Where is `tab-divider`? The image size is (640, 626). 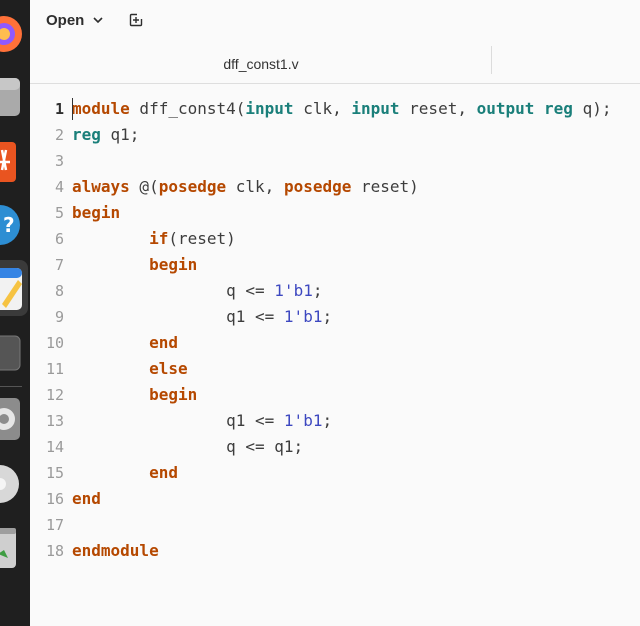
tab-divider is located at coordinates (491, 60).